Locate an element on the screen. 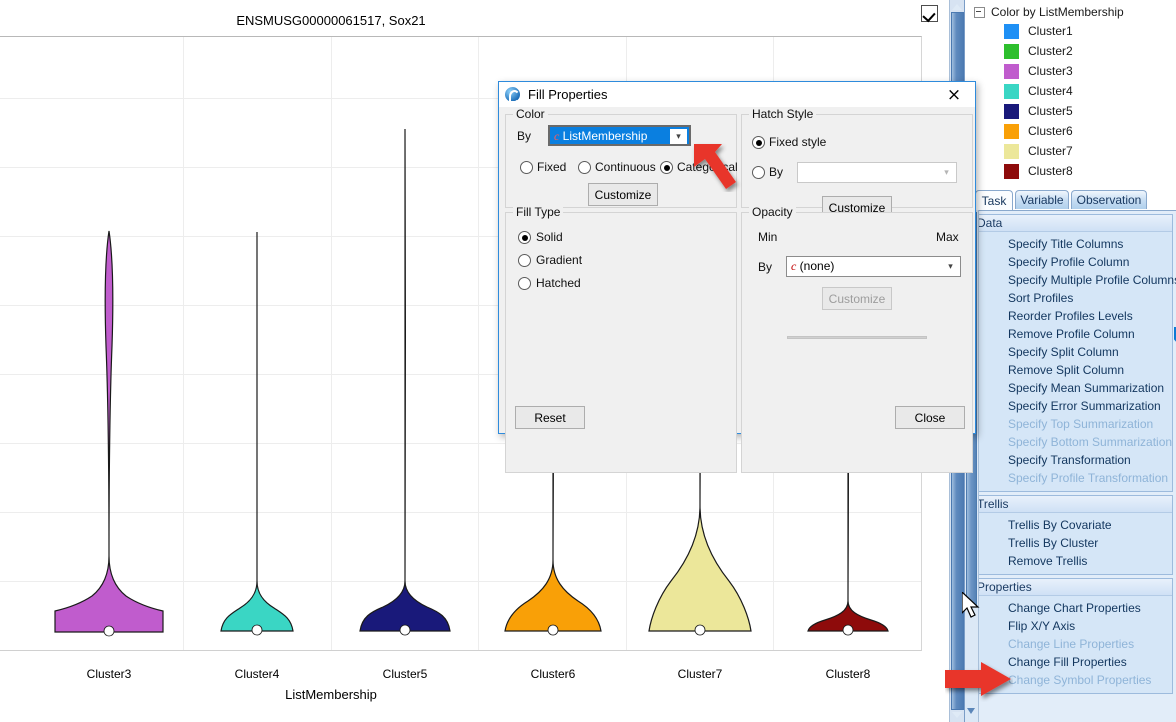 The height and width of the screenshot is (722, 1176). legend-item: Cluster7 is located at coordinates (1070, 151).